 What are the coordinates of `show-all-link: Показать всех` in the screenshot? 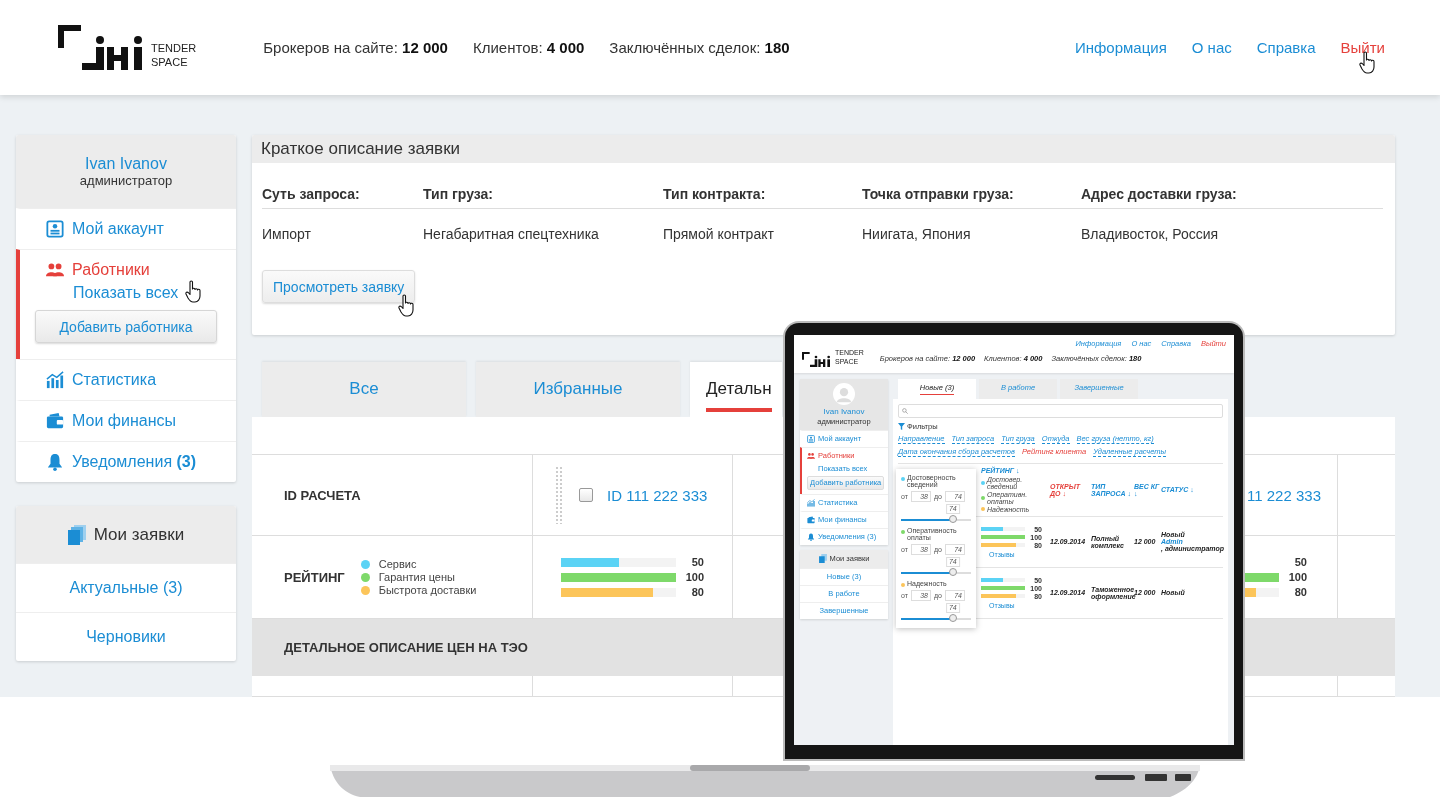 It's located at (126, 293).